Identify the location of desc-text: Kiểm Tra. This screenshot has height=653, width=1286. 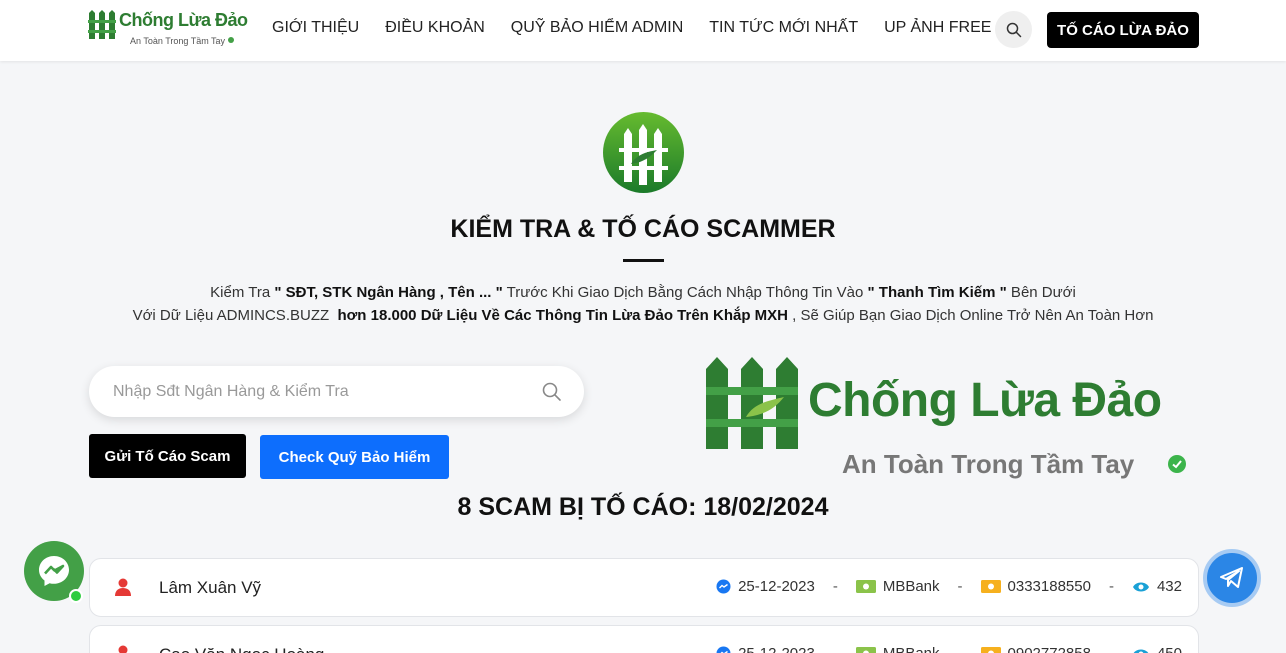
(242, 292).